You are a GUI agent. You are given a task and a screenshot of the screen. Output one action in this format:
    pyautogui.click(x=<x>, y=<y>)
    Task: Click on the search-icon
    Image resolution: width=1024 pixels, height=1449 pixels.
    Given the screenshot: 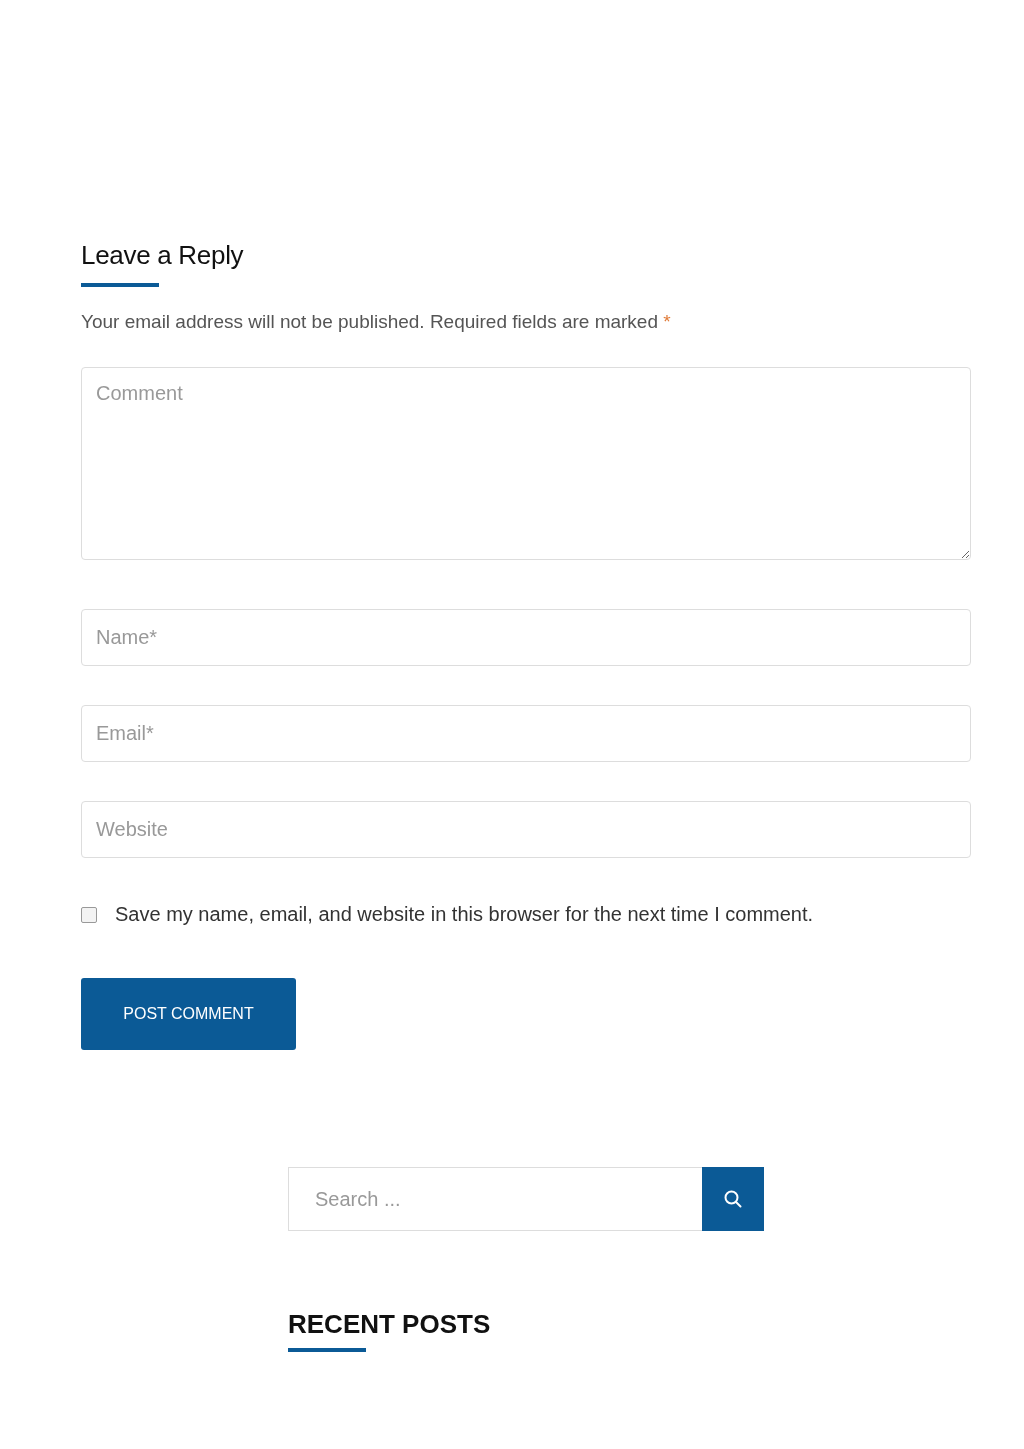 What is the action you would take?
    pyautogui.click(x=733, y=1199)
    